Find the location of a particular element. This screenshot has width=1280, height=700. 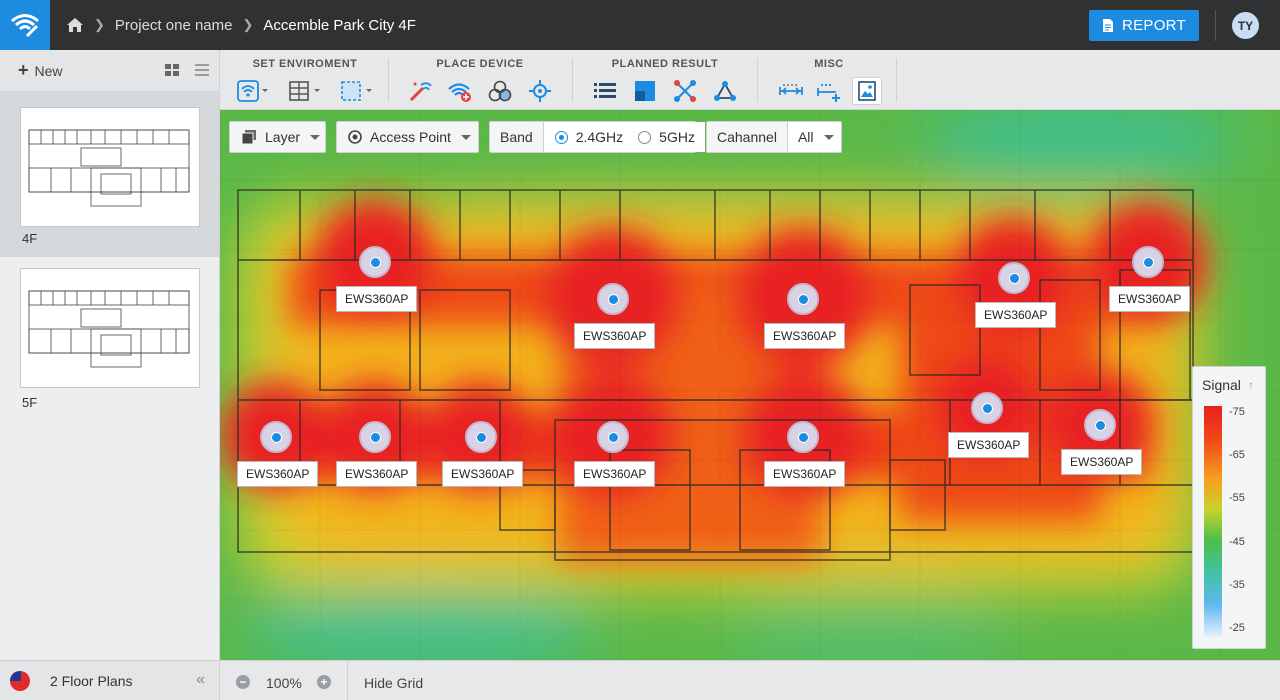

app-logo is located at coordinates (25, 25).